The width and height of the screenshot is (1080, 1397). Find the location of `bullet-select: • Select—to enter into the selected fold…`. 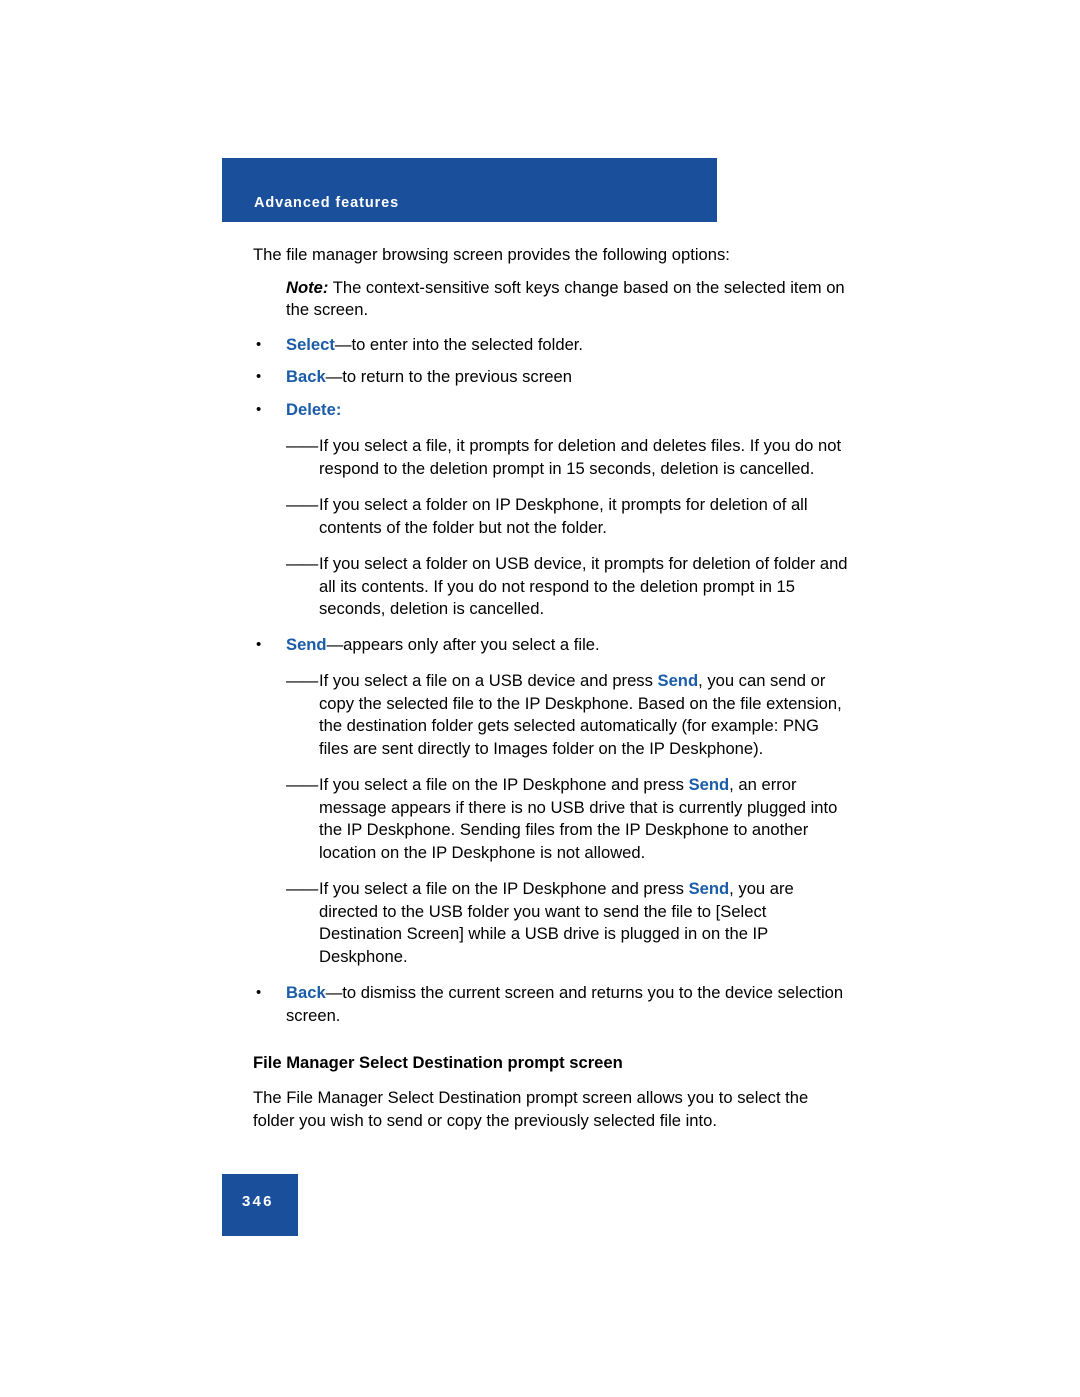

bullet-select: • Select—to enter into the selected fold… is located at coordinates (553, 345).